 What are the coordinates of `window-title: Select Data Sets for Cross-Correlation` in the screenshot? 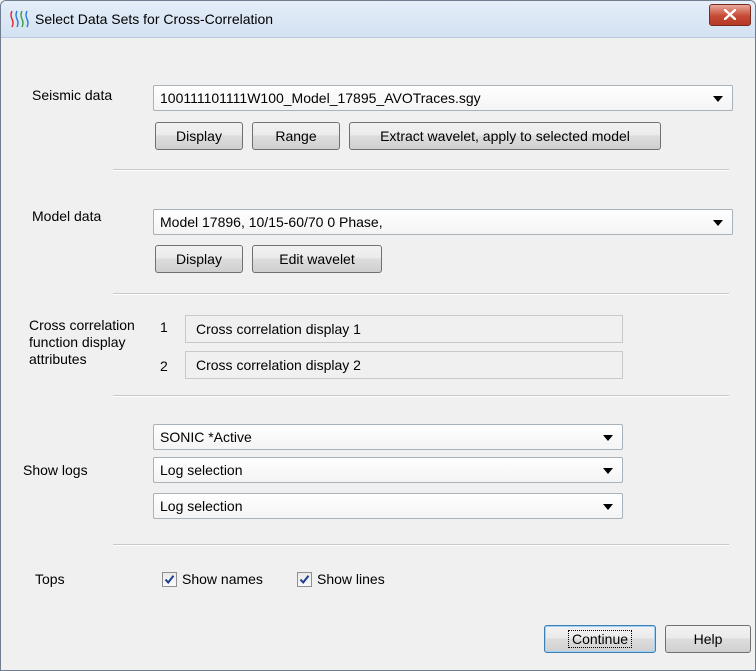 It's located at (154, 19).